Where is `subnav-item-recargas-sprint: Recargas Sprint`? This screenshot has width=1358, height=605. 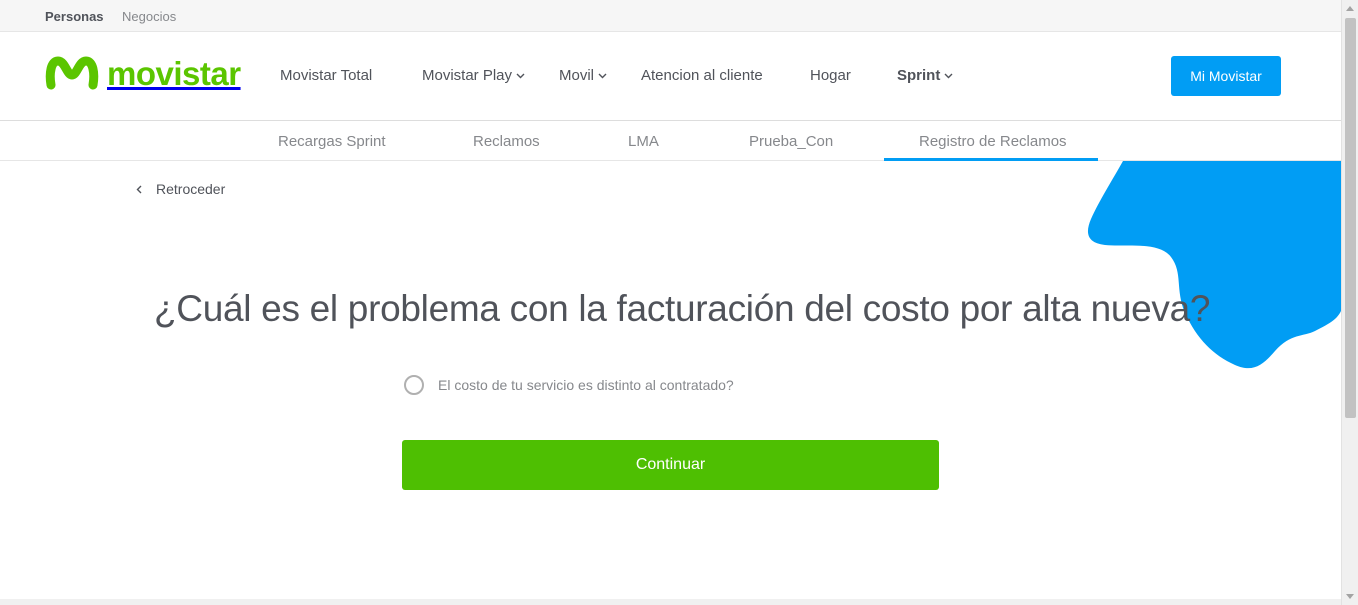
subnav-item-recargas-sprint: Recargas Sprint is located at coordinates (332, 141).